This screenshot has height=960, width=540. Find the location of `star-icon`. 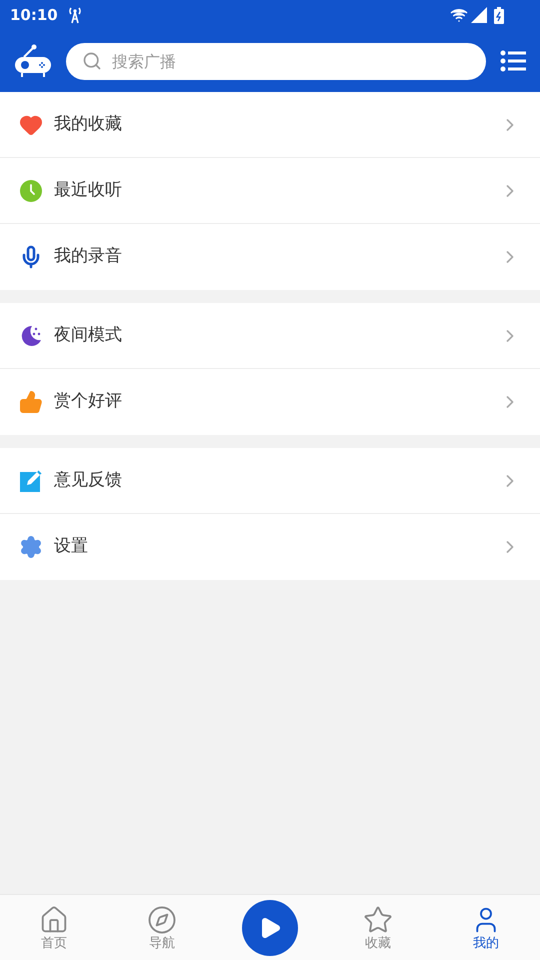

star-icon is located at coordinates (378, 919).